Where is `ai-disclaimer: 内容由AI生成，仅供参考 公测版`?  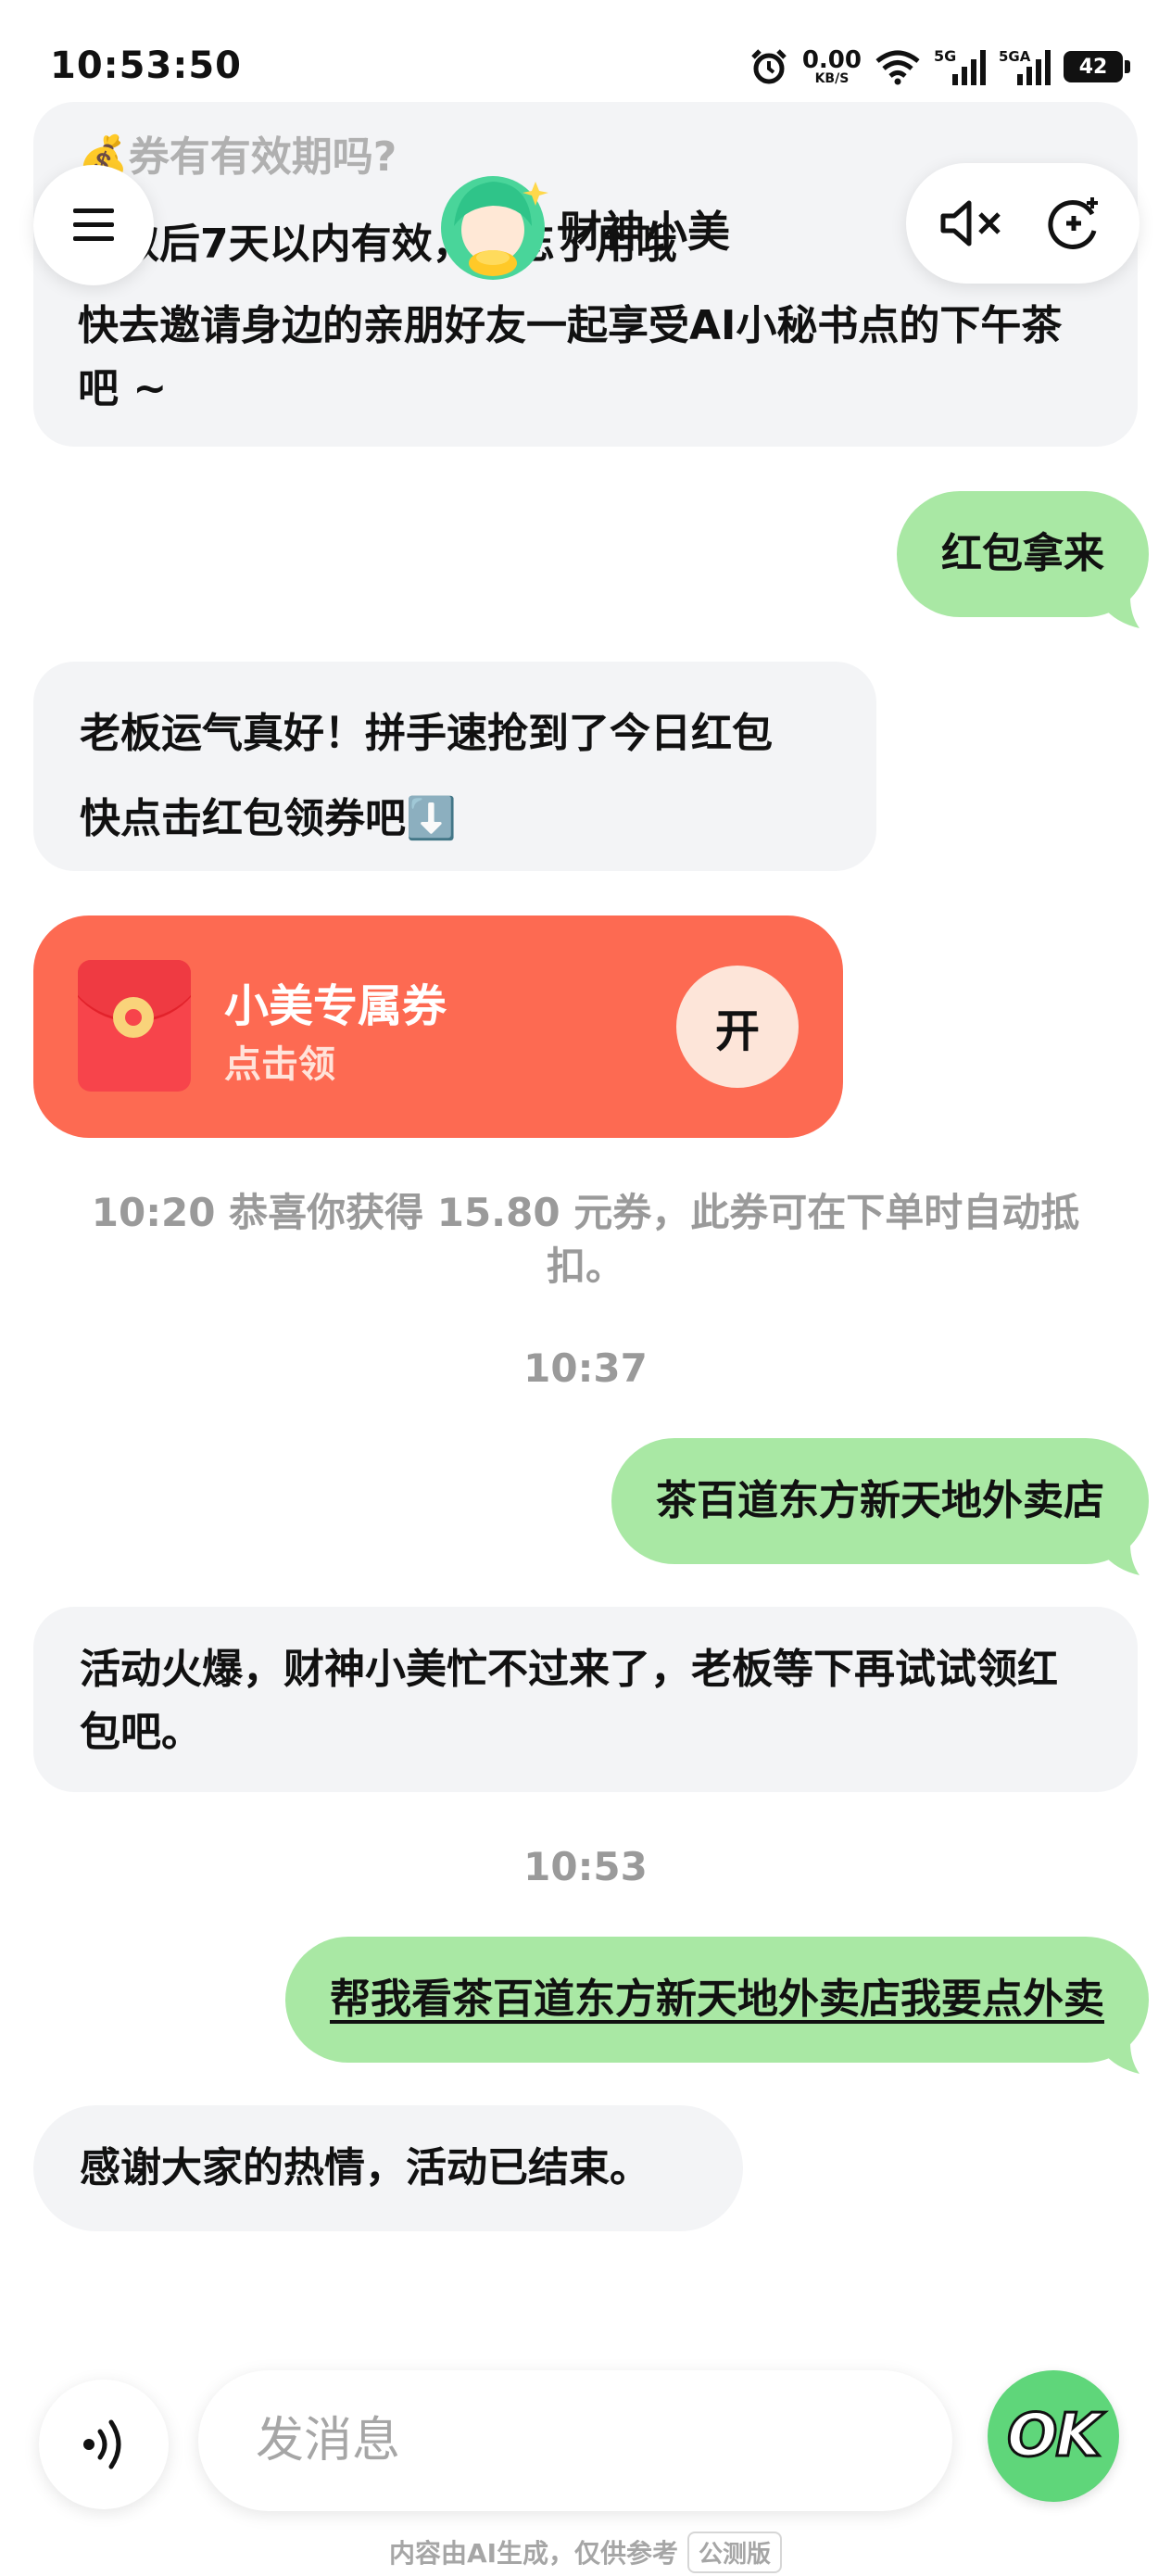 ai-disclaimer: 内容由AI生成，仅供参考 公测版 is located at coordinates (585, 2552).